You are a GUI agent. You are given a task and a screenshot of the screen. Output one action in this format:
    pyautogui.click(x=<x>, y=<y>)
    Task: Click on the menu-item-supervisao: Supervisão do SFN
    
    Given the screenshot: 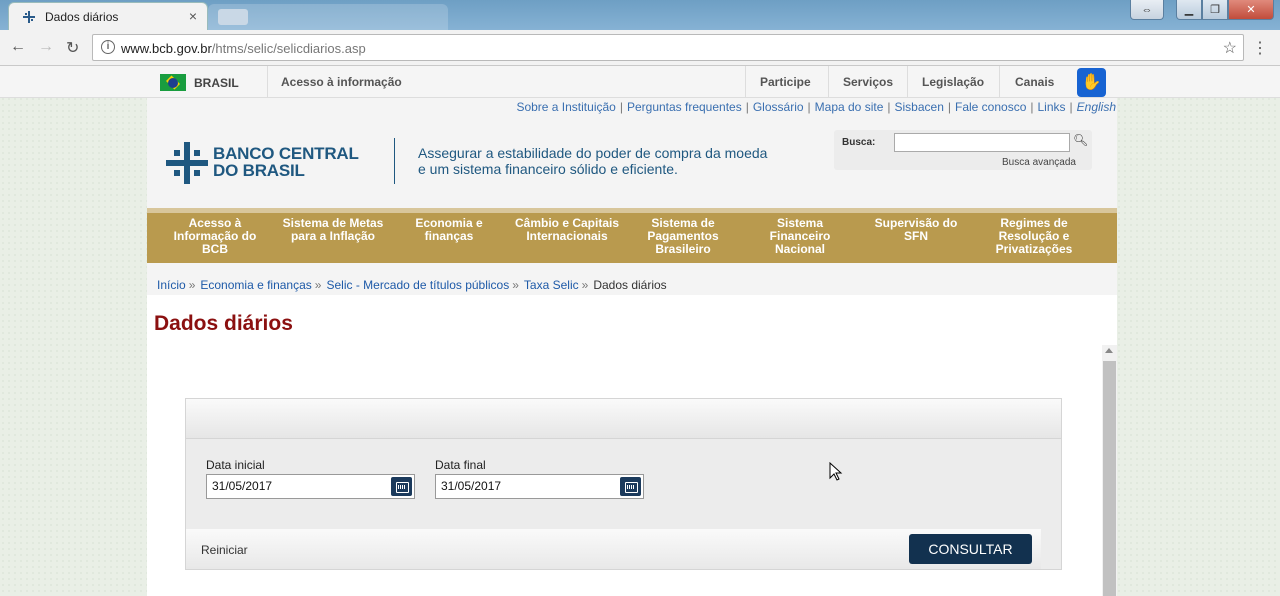 What is the action you would take?
    pyautogui.click(x=916, y=230)
    